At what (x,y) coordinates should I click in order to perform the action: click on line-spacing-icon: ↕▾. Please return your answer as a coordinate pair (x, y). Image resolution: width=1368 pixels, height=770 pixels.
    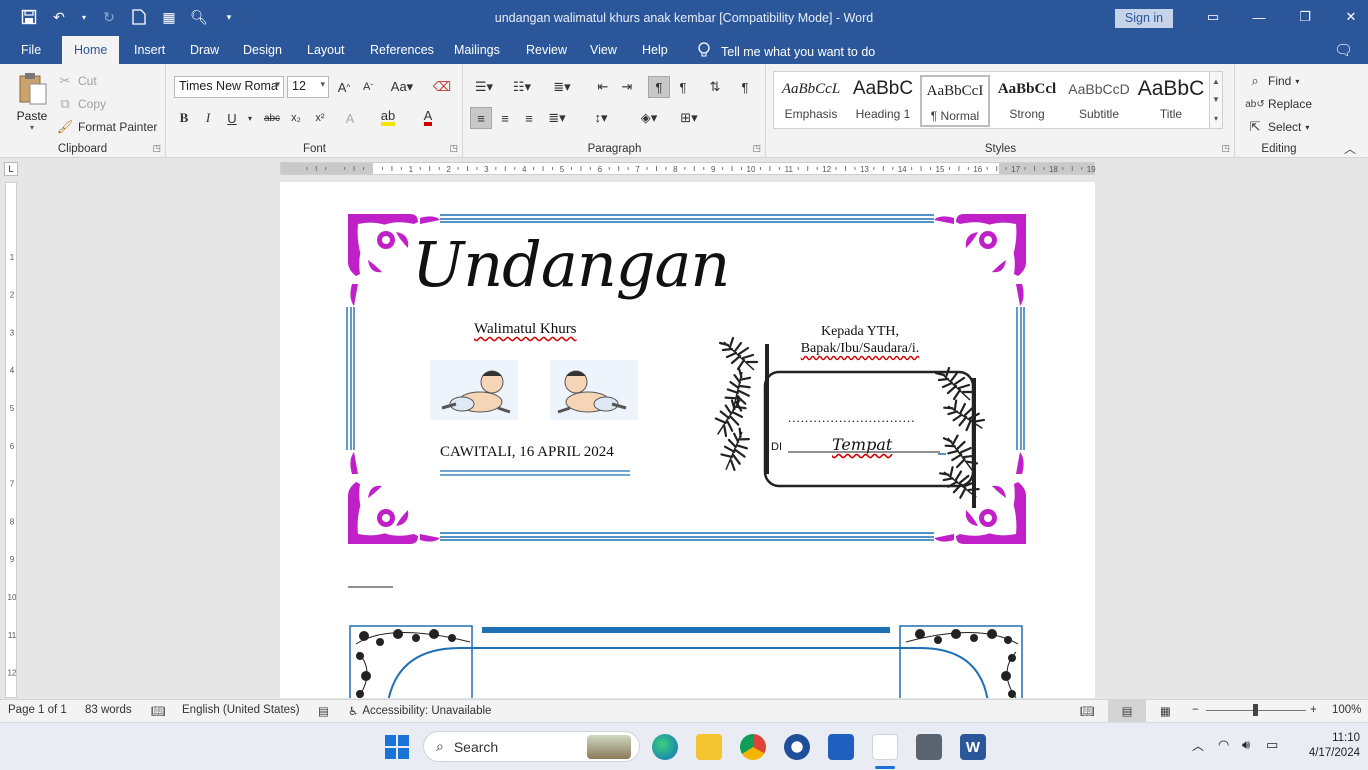
    Looking at the image, I should click on (601, 118).